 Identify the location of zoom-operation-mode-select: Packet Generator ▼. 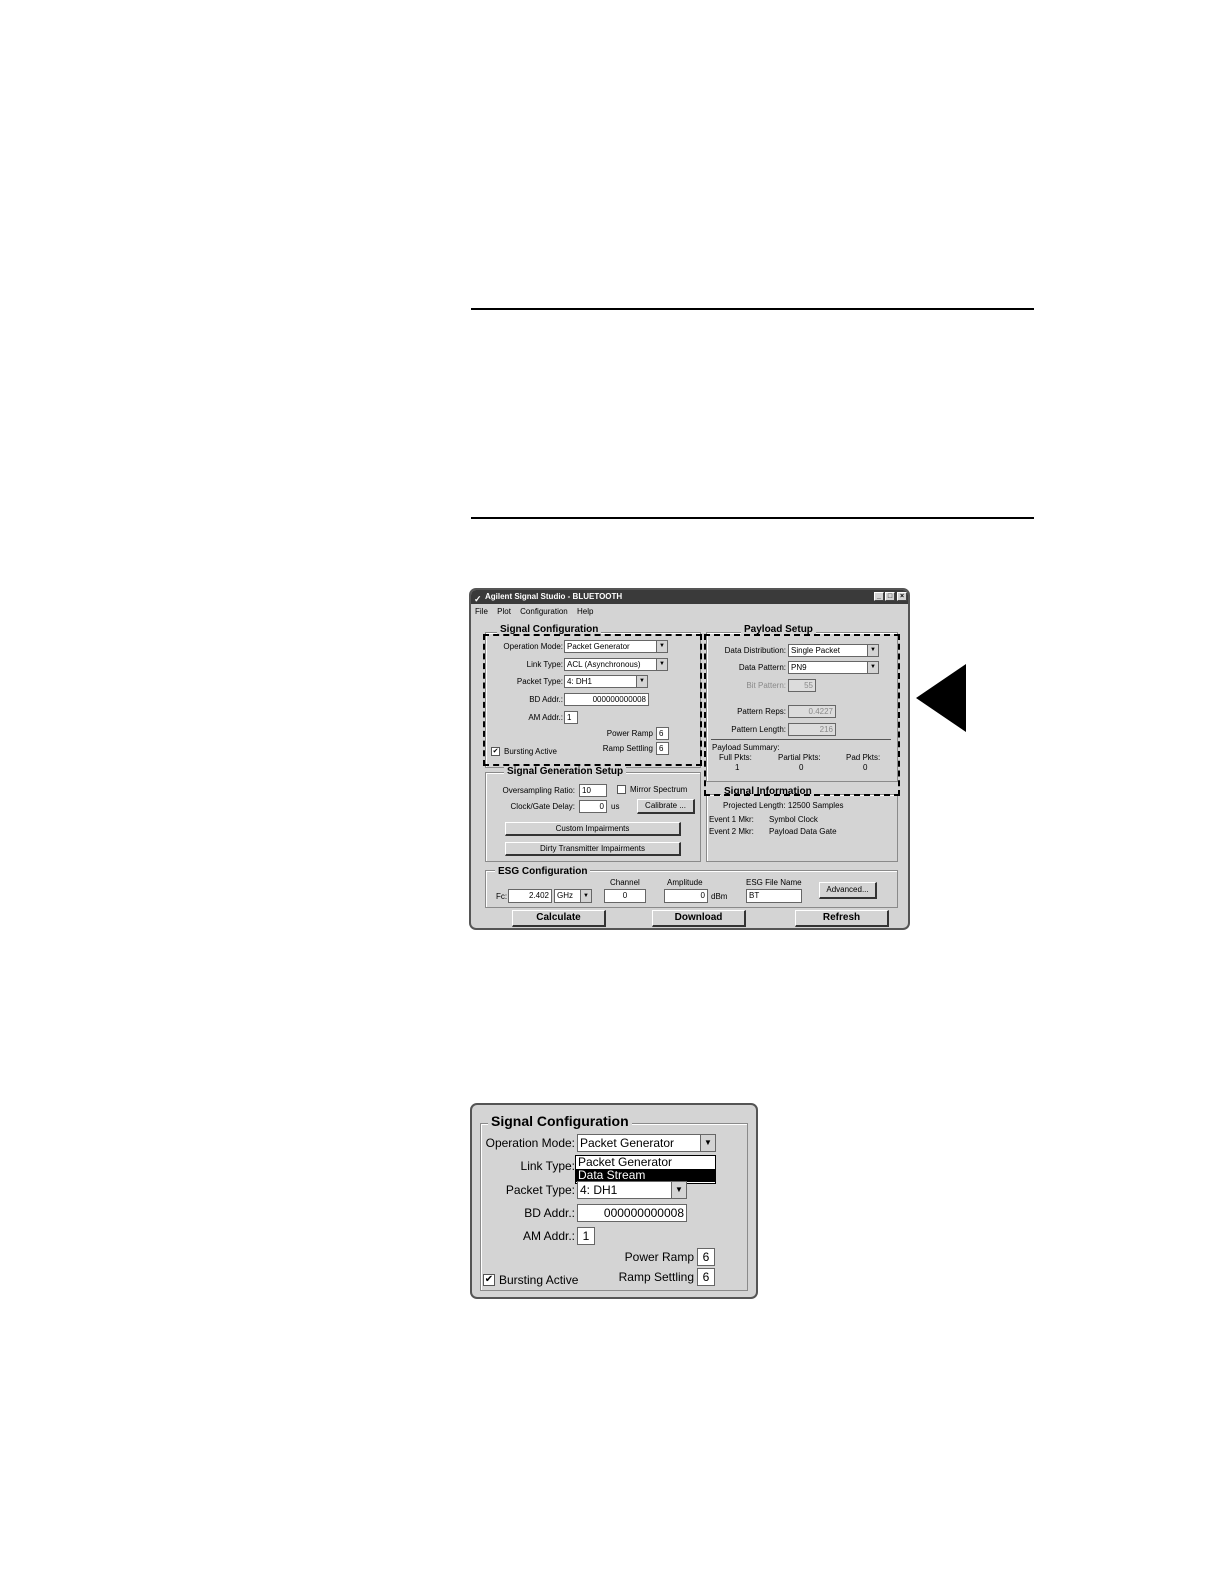
(646, 1143).